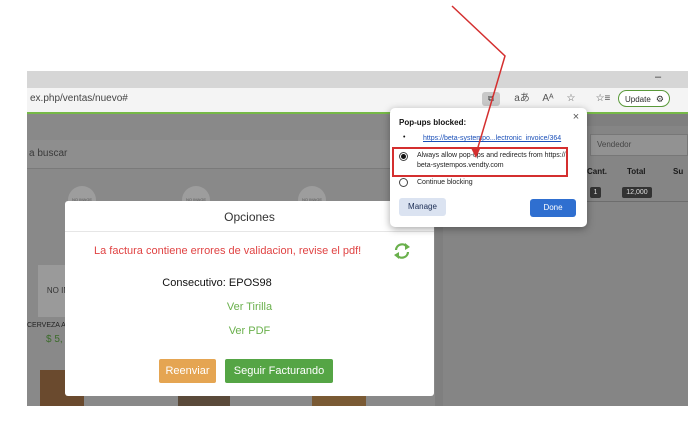 The width and height of the screenshot is (688, 430). Describe the element at coordinates (217, 283) in the screenshot. I see `consecutivo-label: Consecutivo: EPOS98` at that location.